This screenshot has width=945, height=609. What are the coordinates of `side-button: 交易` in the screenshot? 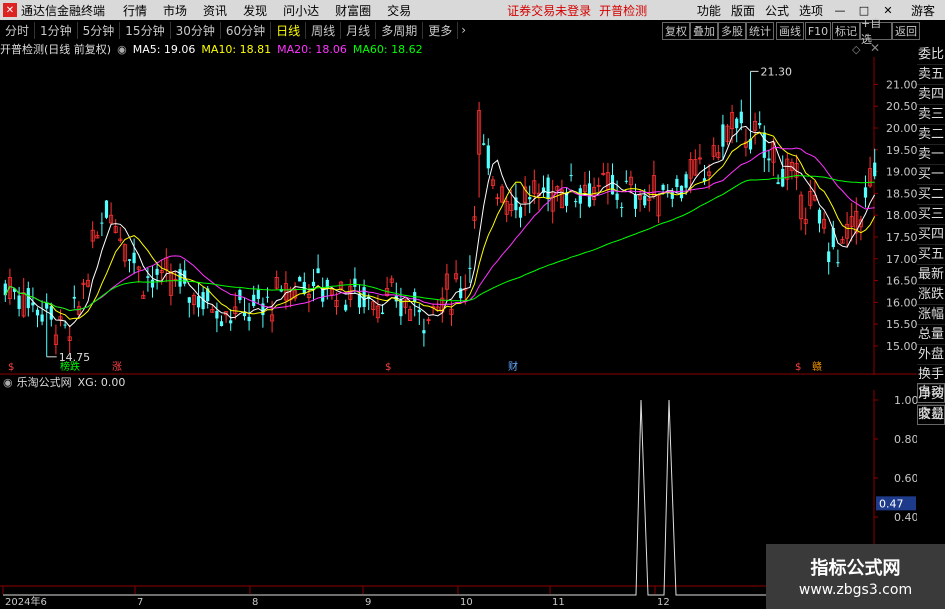 It's located at (931, 415).